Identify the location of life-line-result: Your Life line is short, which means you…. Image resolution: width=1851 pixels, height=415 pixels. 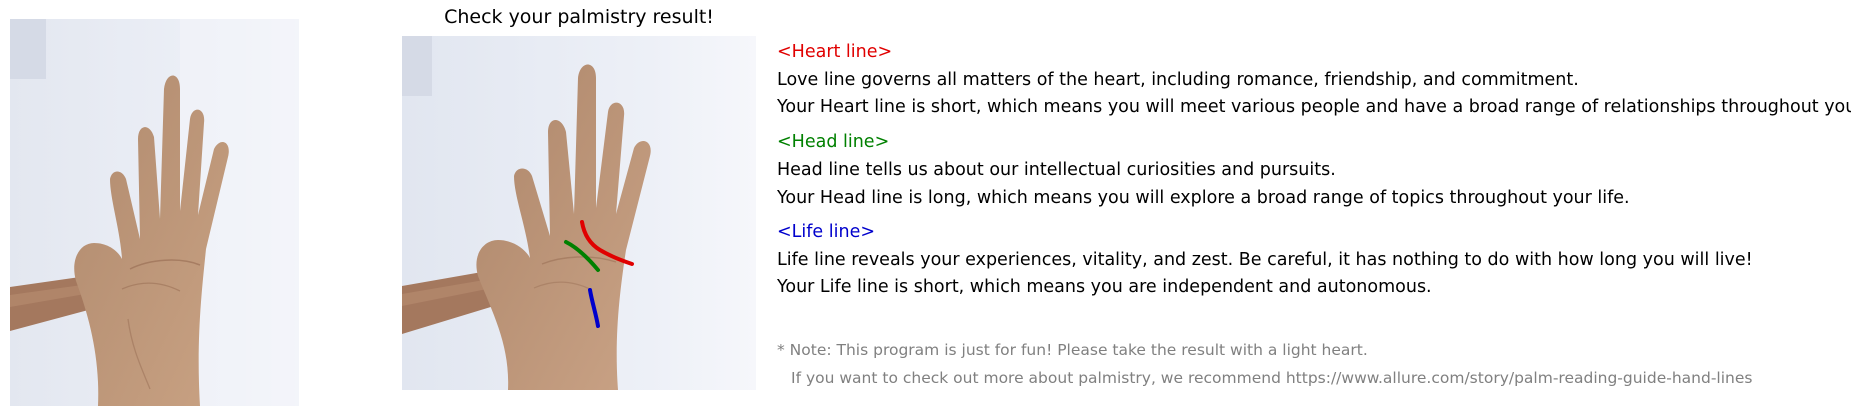
(1104, 287).